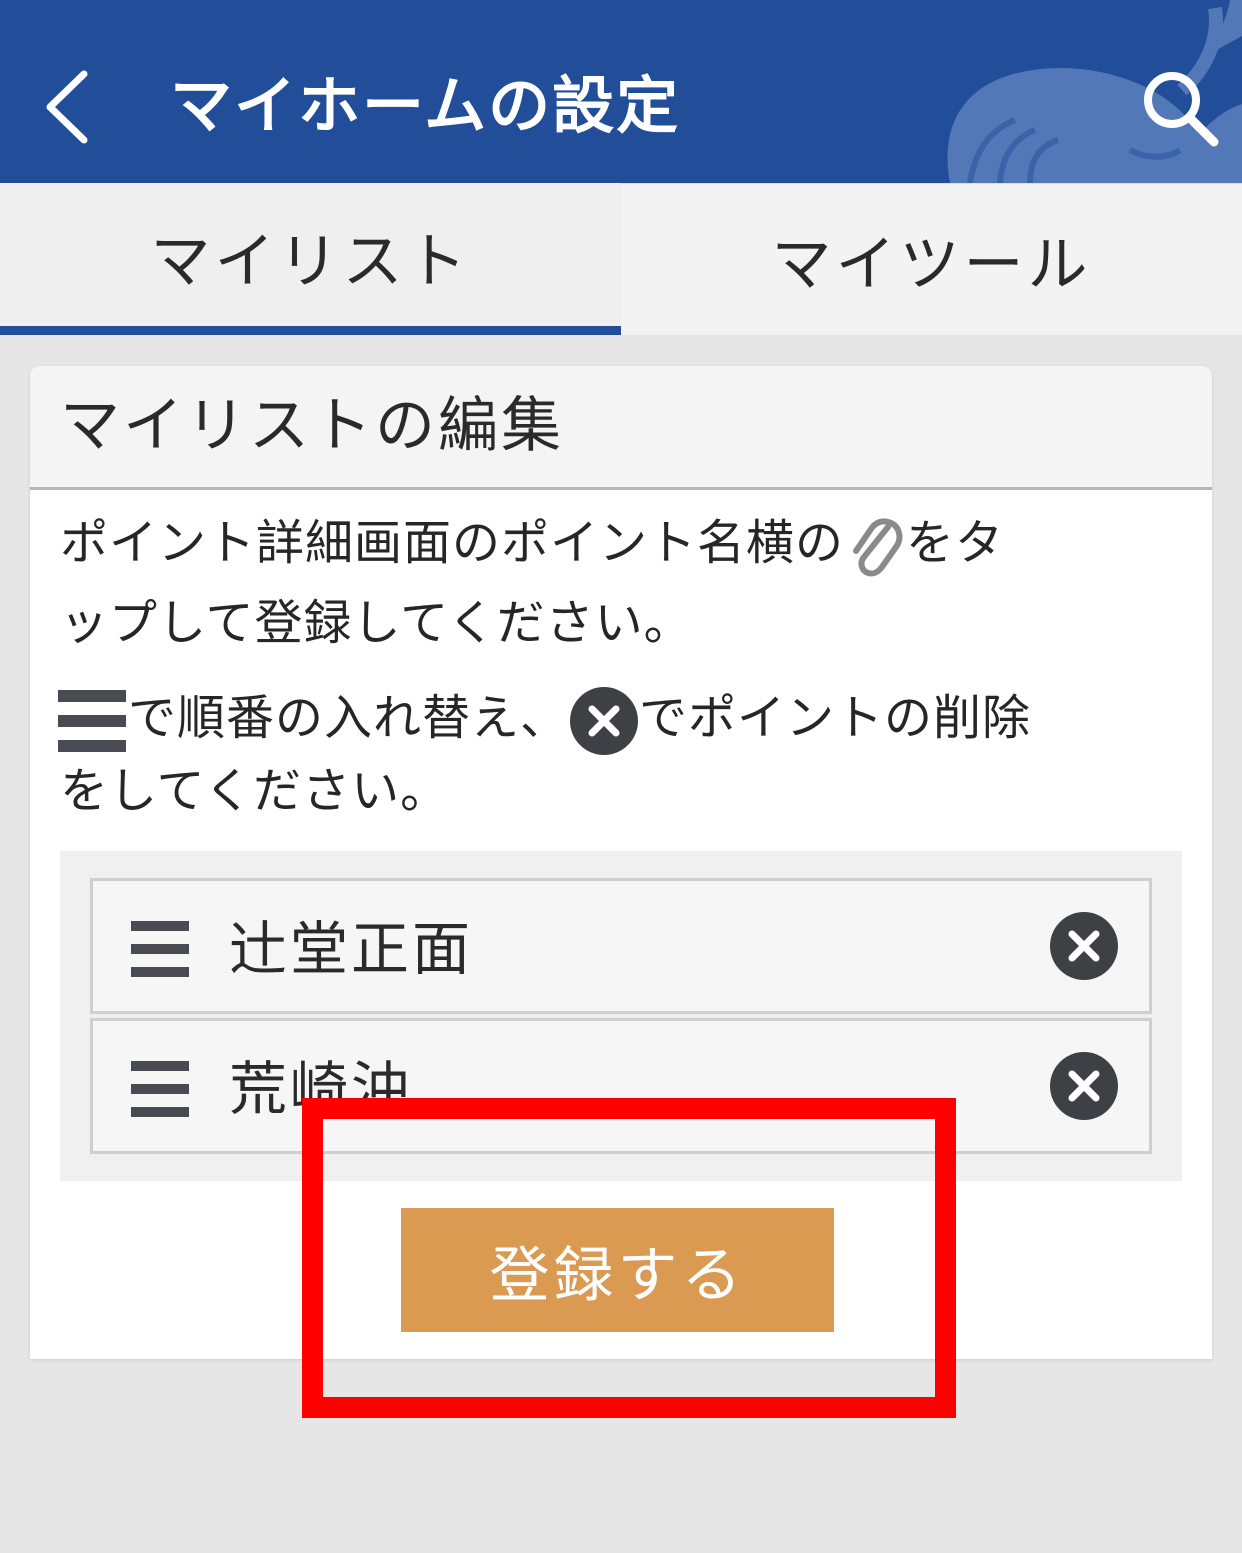 Image resolution: width=1242 pixels, height=1553 pixels. Describe the element at coordinates (621, 946) in the screenshot. I see `list-item: 辻堂正面` at that location.